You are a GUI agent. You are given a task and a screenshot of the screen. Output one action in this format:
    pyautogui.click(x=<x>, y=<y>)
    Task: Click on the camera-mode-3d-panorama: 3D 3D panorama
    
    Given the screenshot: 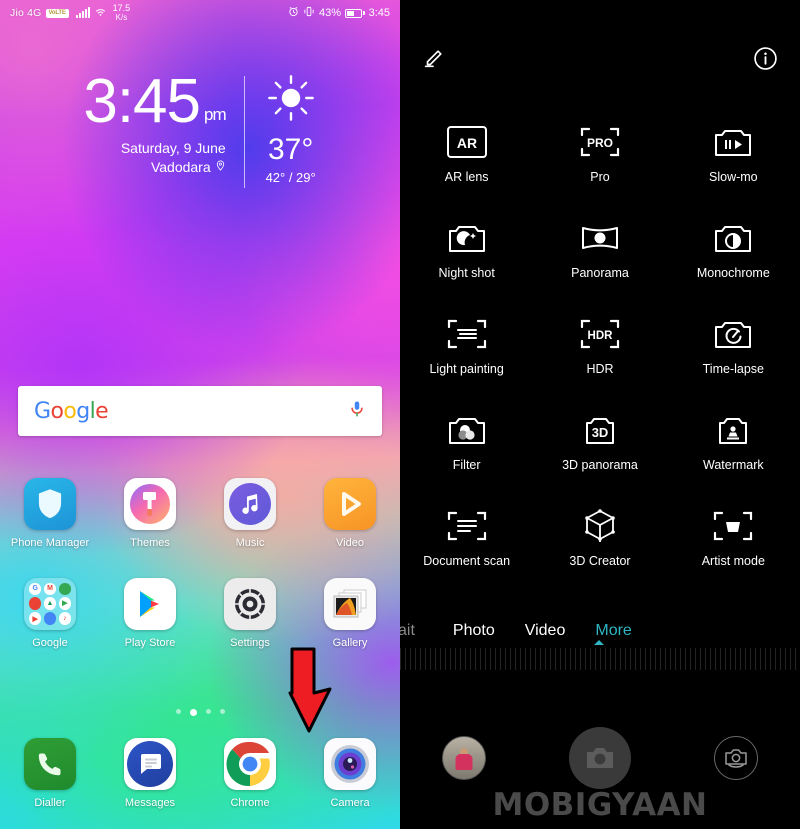 What is the action you would take?
    pyautogui.click(x=599, y=444)
    